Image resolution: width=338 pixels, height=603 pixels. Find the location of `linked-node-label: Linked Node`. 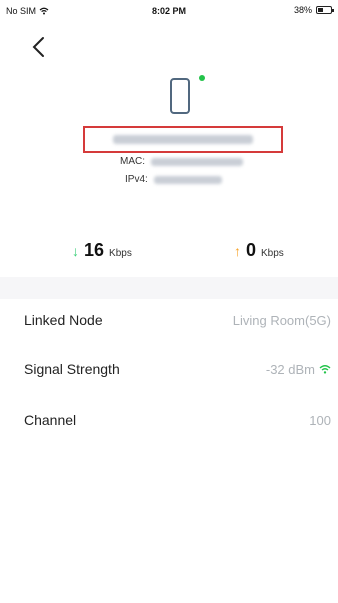

linked-node-label: Linked Node is located at coordinates (63, 320).